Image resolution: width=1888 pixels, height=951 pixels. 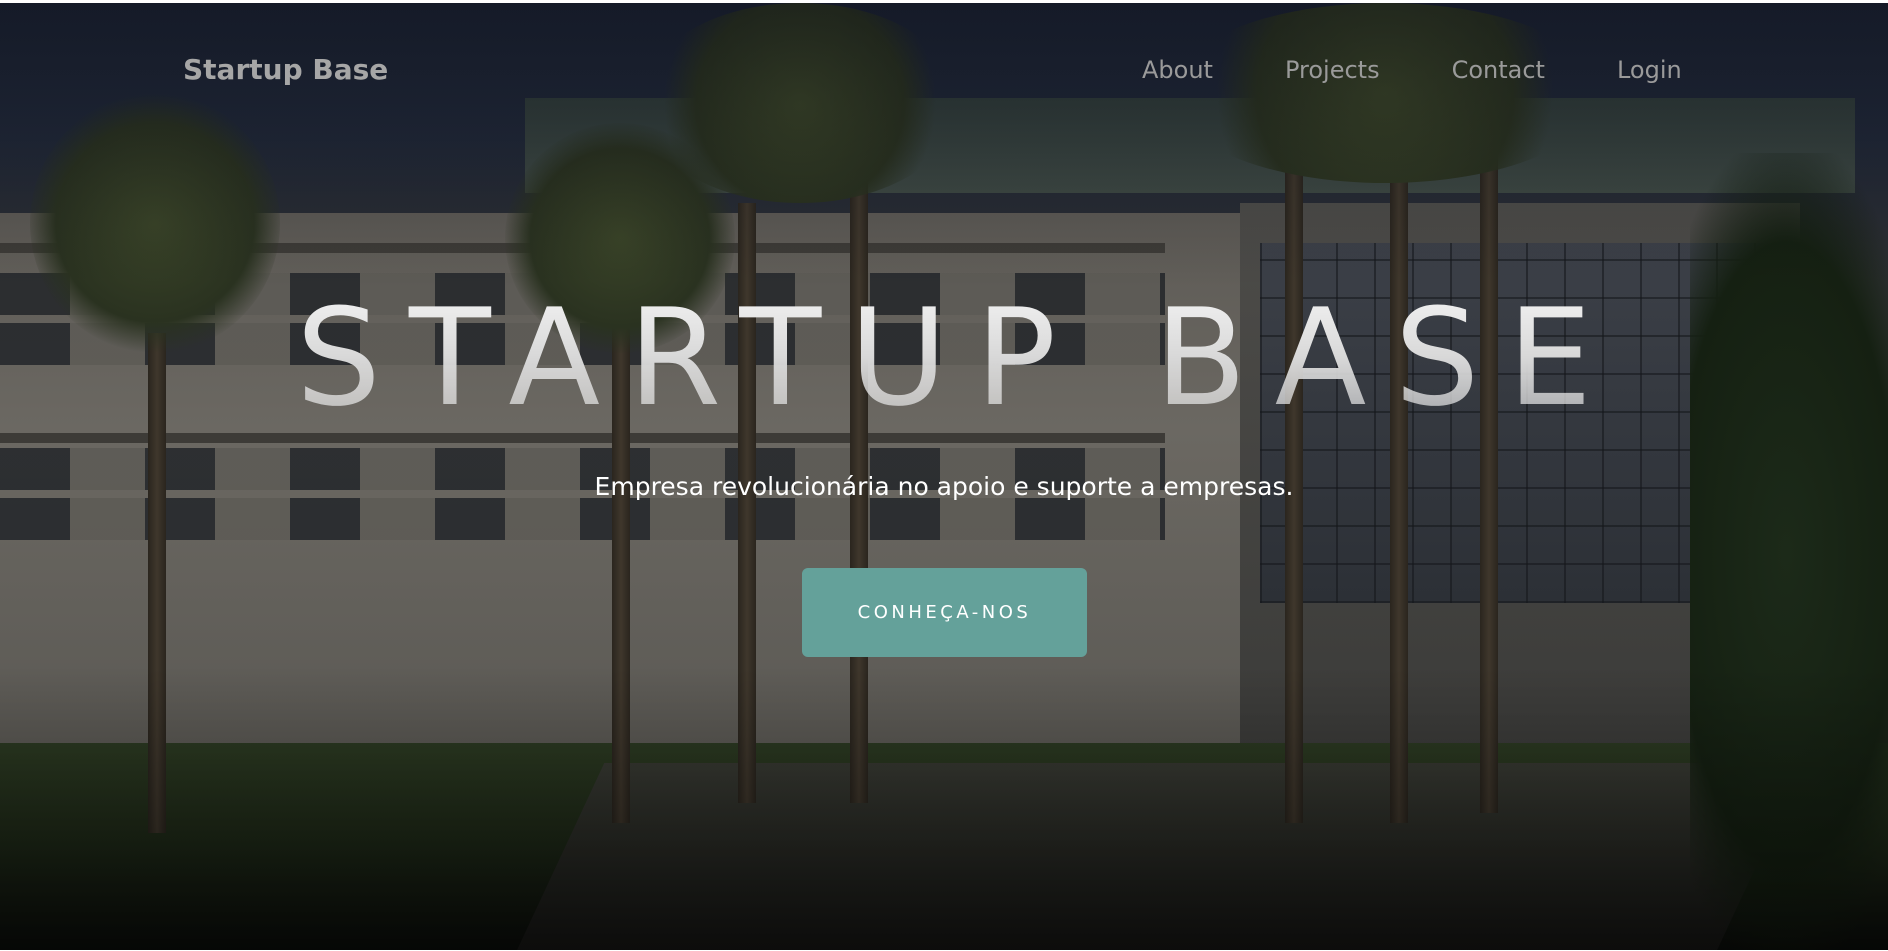 I want to click on nav-link-login: Login, so click(x=1649, y=70).